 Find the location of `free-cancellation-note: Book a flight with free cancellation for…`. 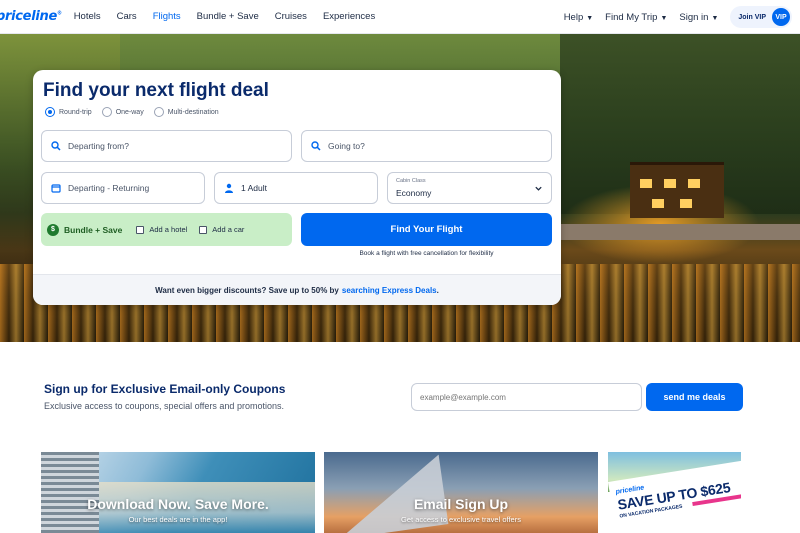

free-cancellation-note: Book a flight with free cancellation for… is located at coordinates (426, 253).